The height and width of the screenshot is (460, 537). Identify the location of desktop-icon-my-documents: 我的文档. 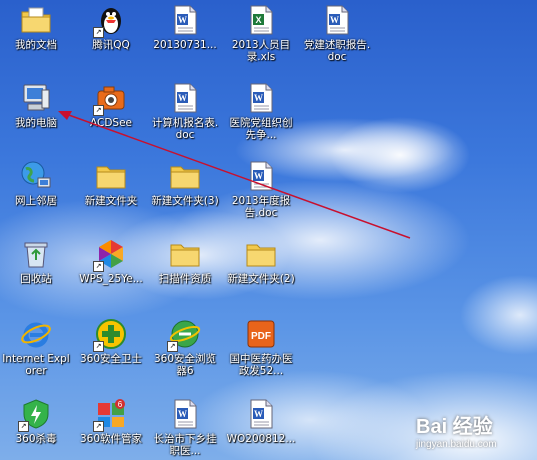
(36, 27).